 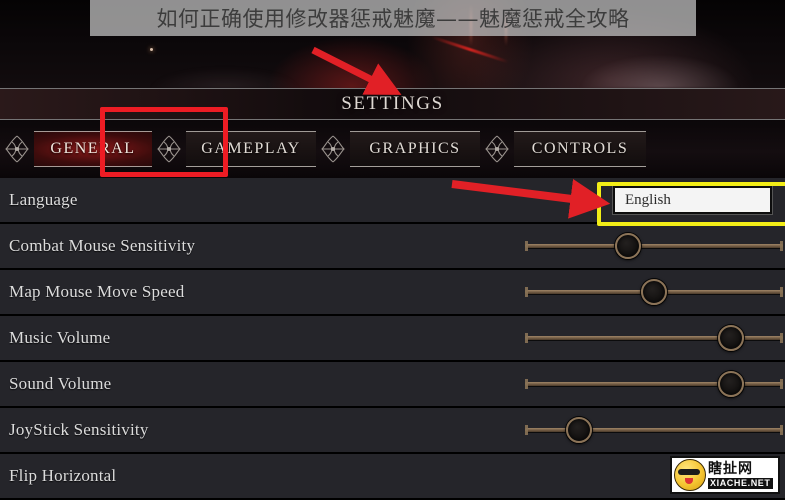 I want to click on setting-label: Map Mouse Move Speed, so click(x=97, y=291).